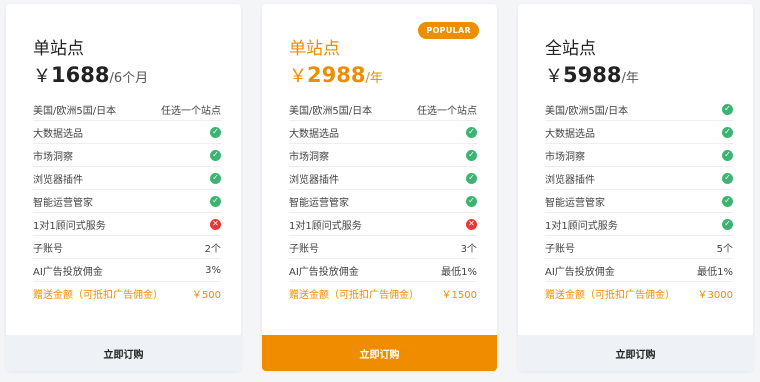  I want to click on feature-row: AI广告投放佣金 3%, so click(127, 270).